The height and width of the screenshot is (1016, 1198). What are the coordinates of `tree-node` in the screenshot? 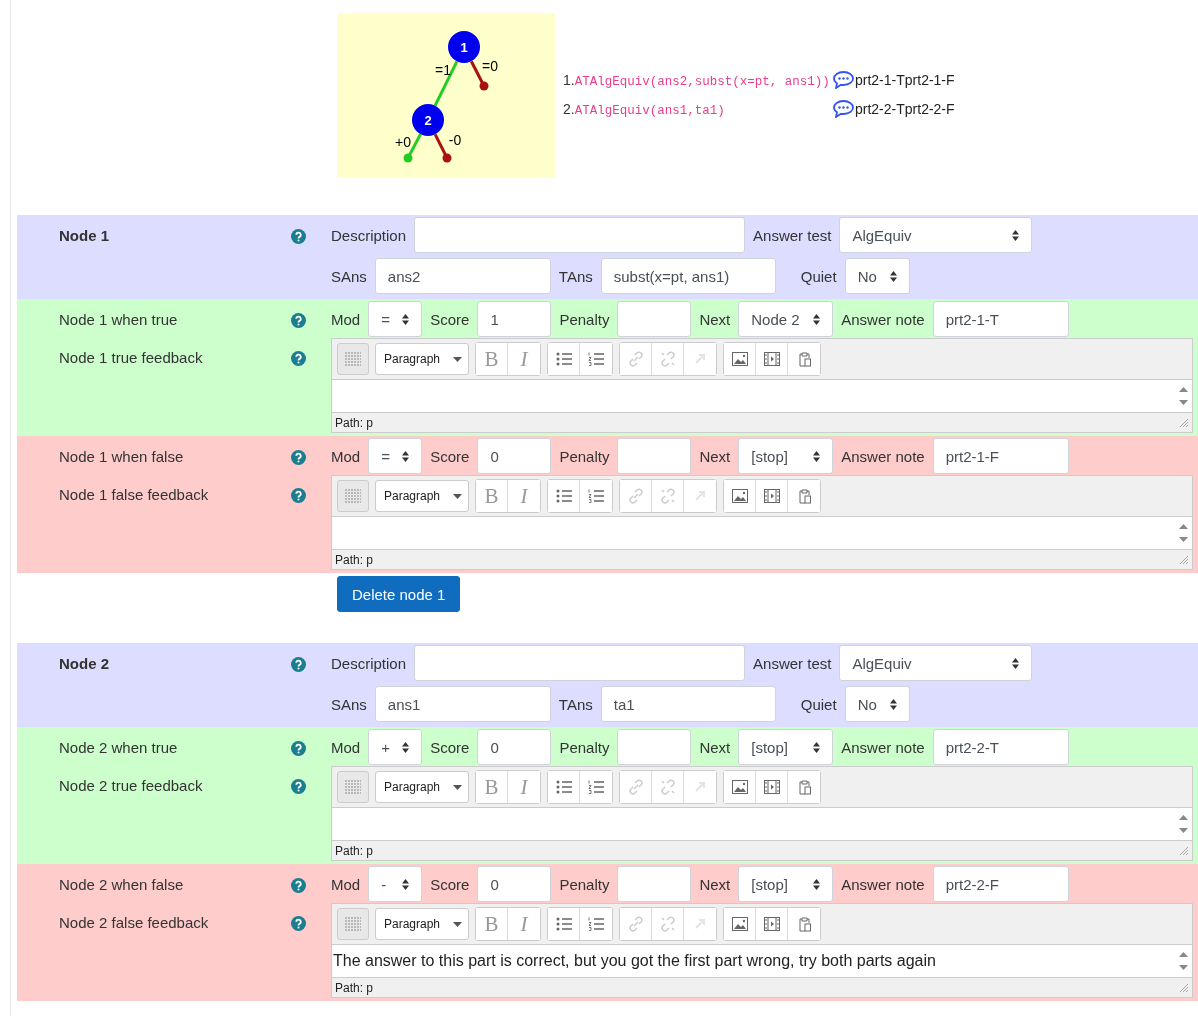 It's located at (428, 120).